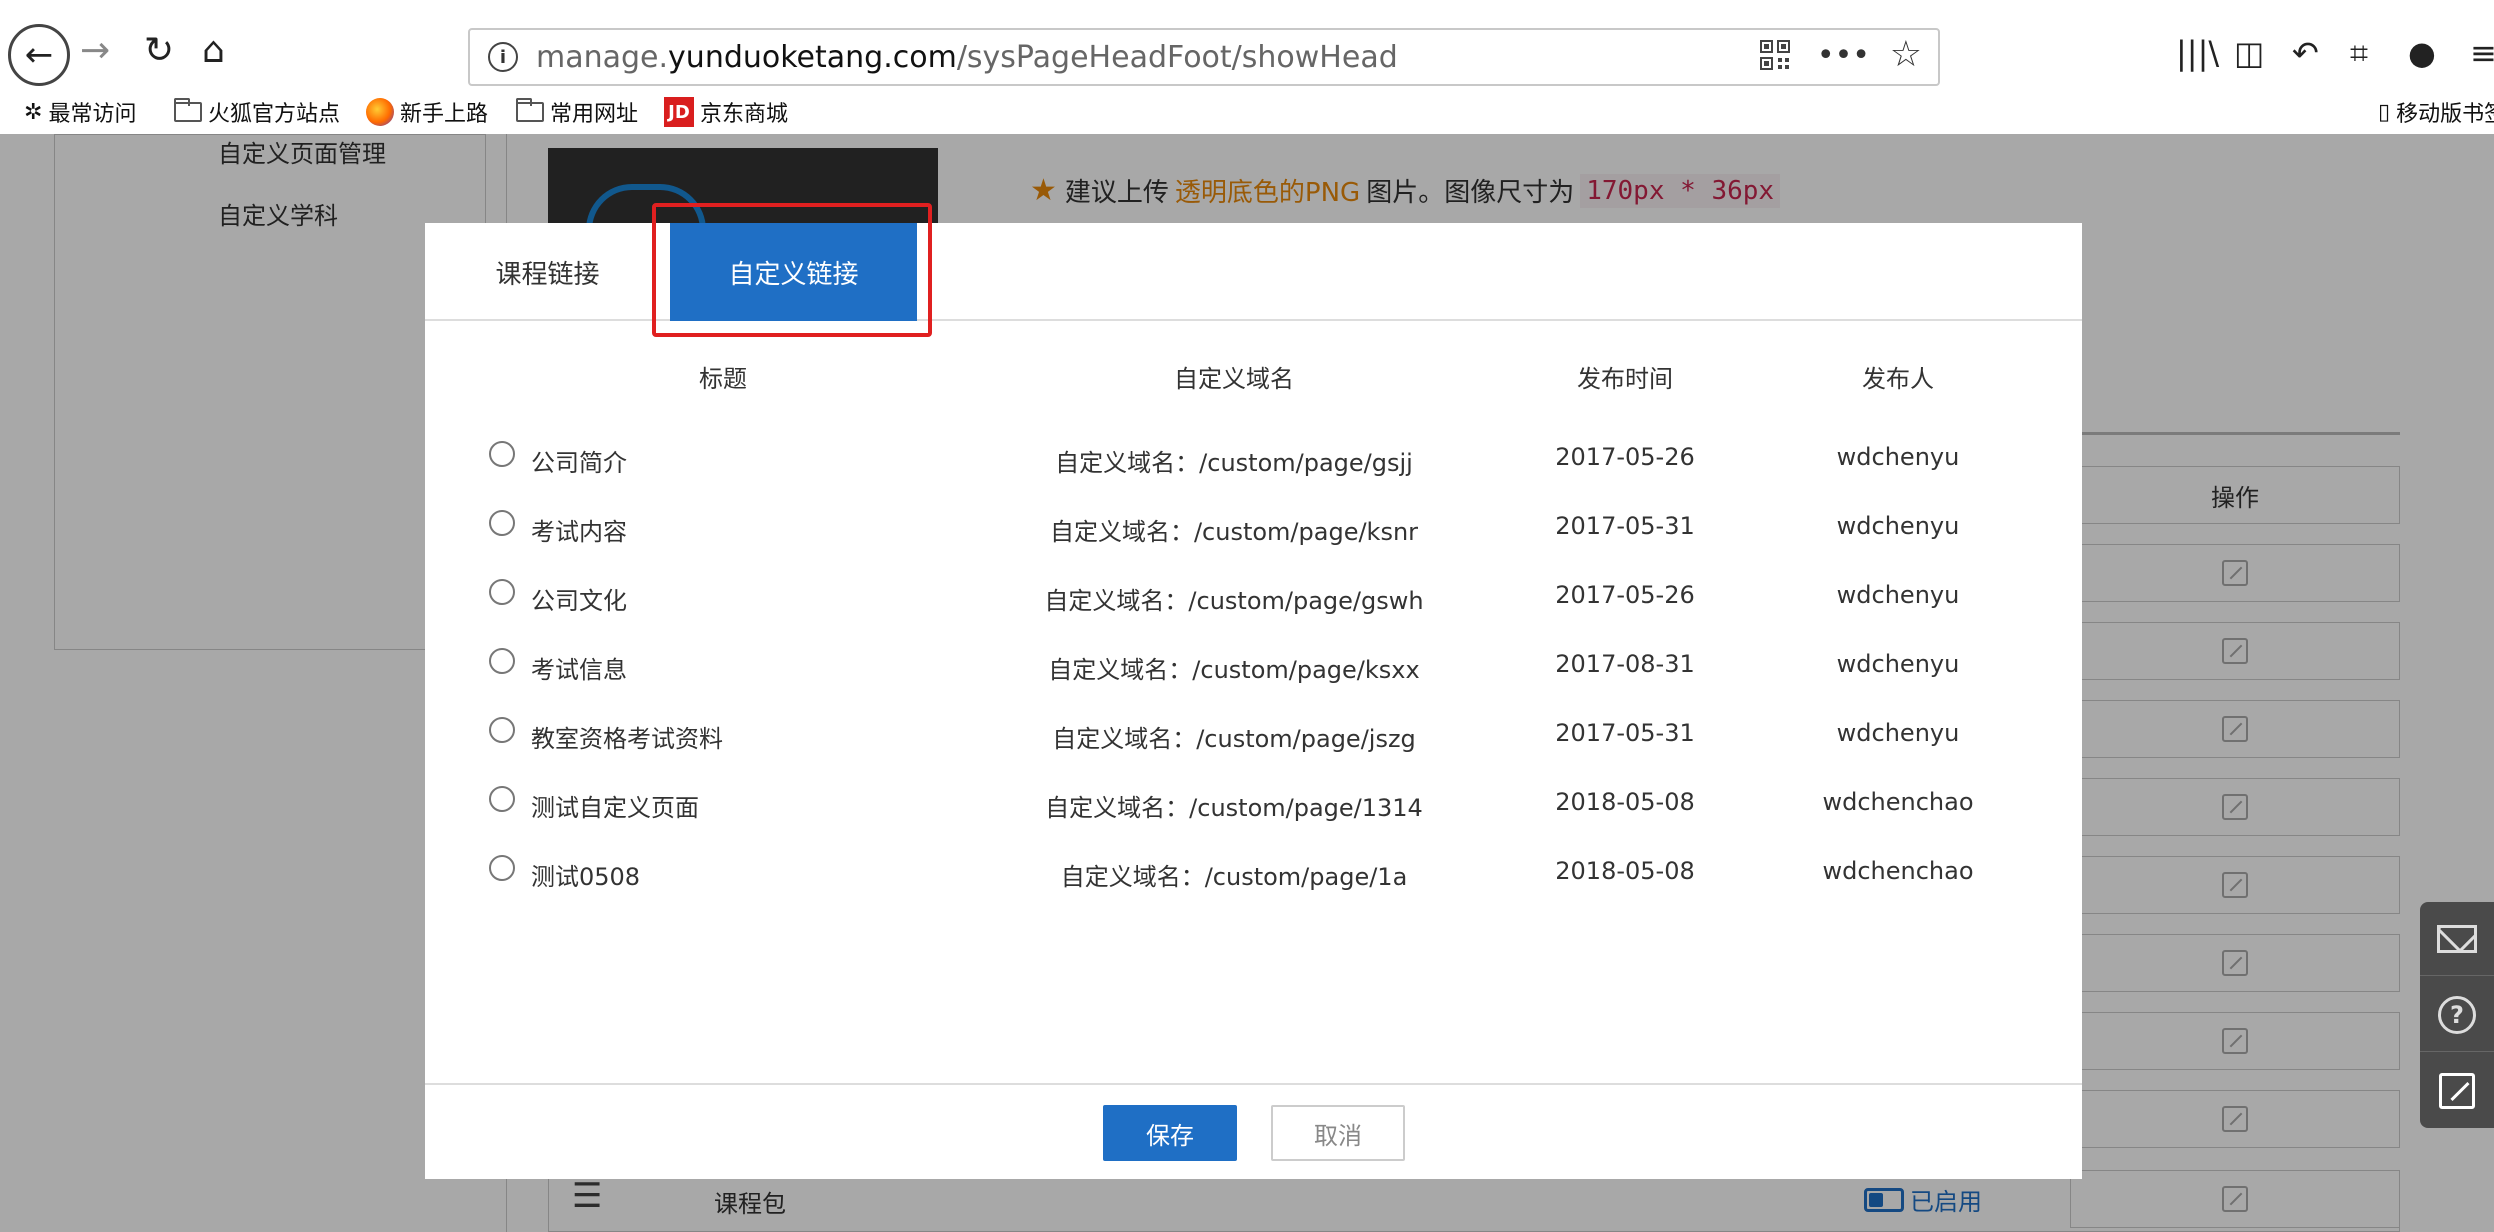  What do you see at coordinates (792, 270) in the screenshot?
I see `tab-highlight-box` at bounding box center [792, 270].